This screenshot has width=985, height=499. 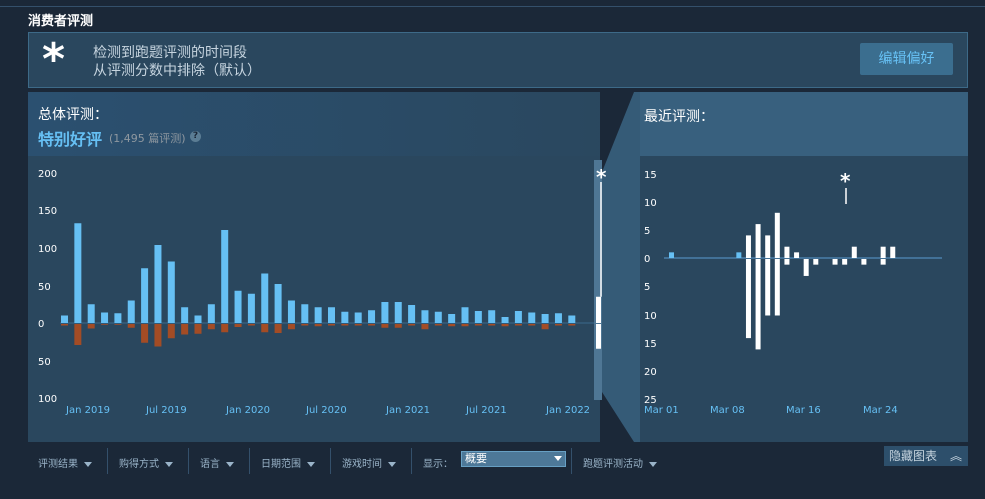 I want to click on filter-offtopic-activity: 跑题评测活动, so click(x=620, y=462).